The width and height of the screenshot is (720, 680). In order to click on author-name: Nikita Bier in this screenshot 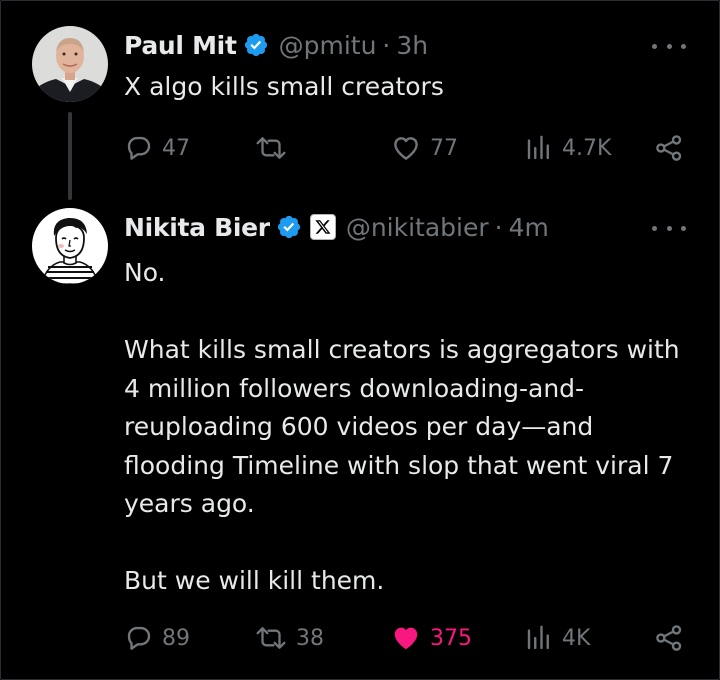, I will do `click(197, 227)`.